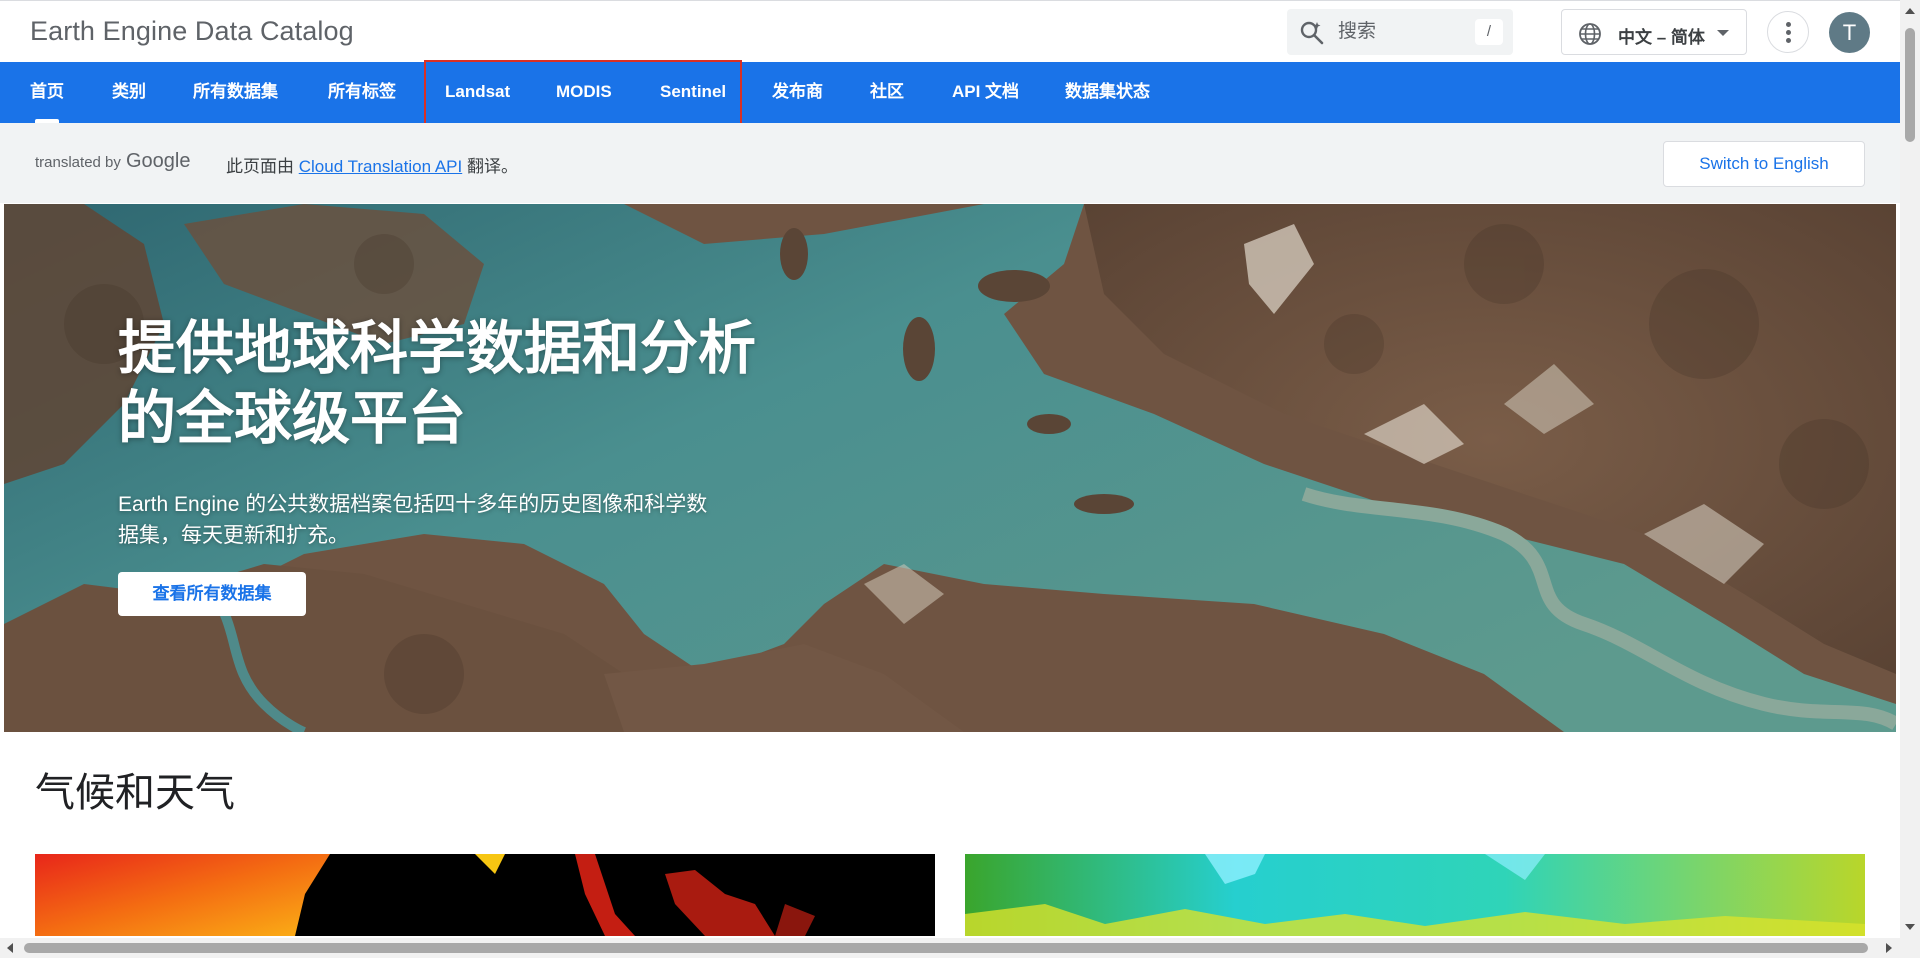 The height and width of the screenshot is (958, 1920). What do you see at coordinates (1723, 33) in the screenshot?
I see `chevron-down-icon` at bounding box center [1723, 33].